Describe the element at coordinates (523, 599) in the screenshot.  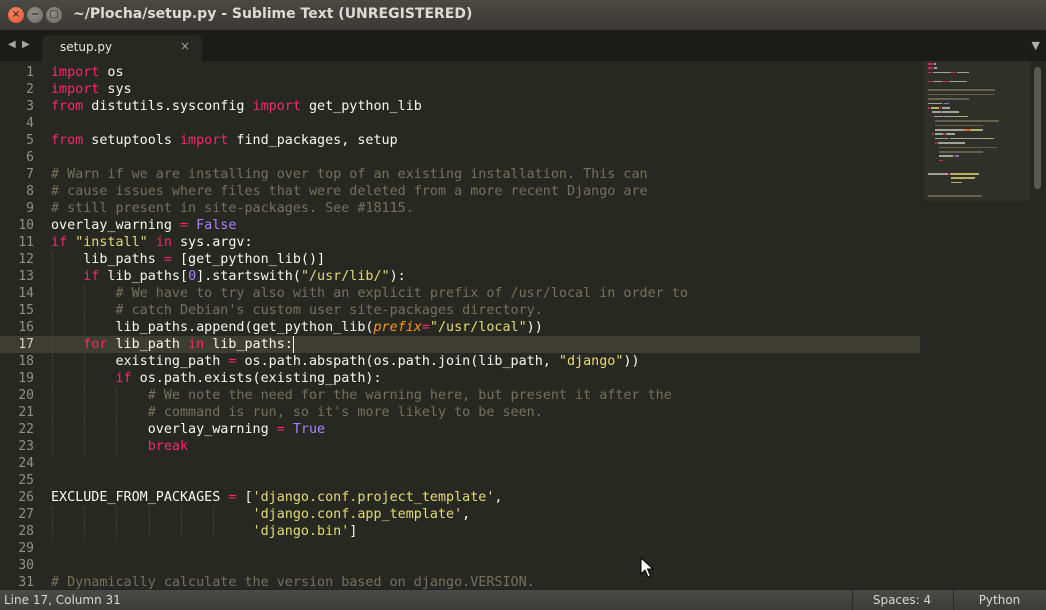
I see `status-bar: Line 17, Column 31 Spaces: 4 Python` at that location.